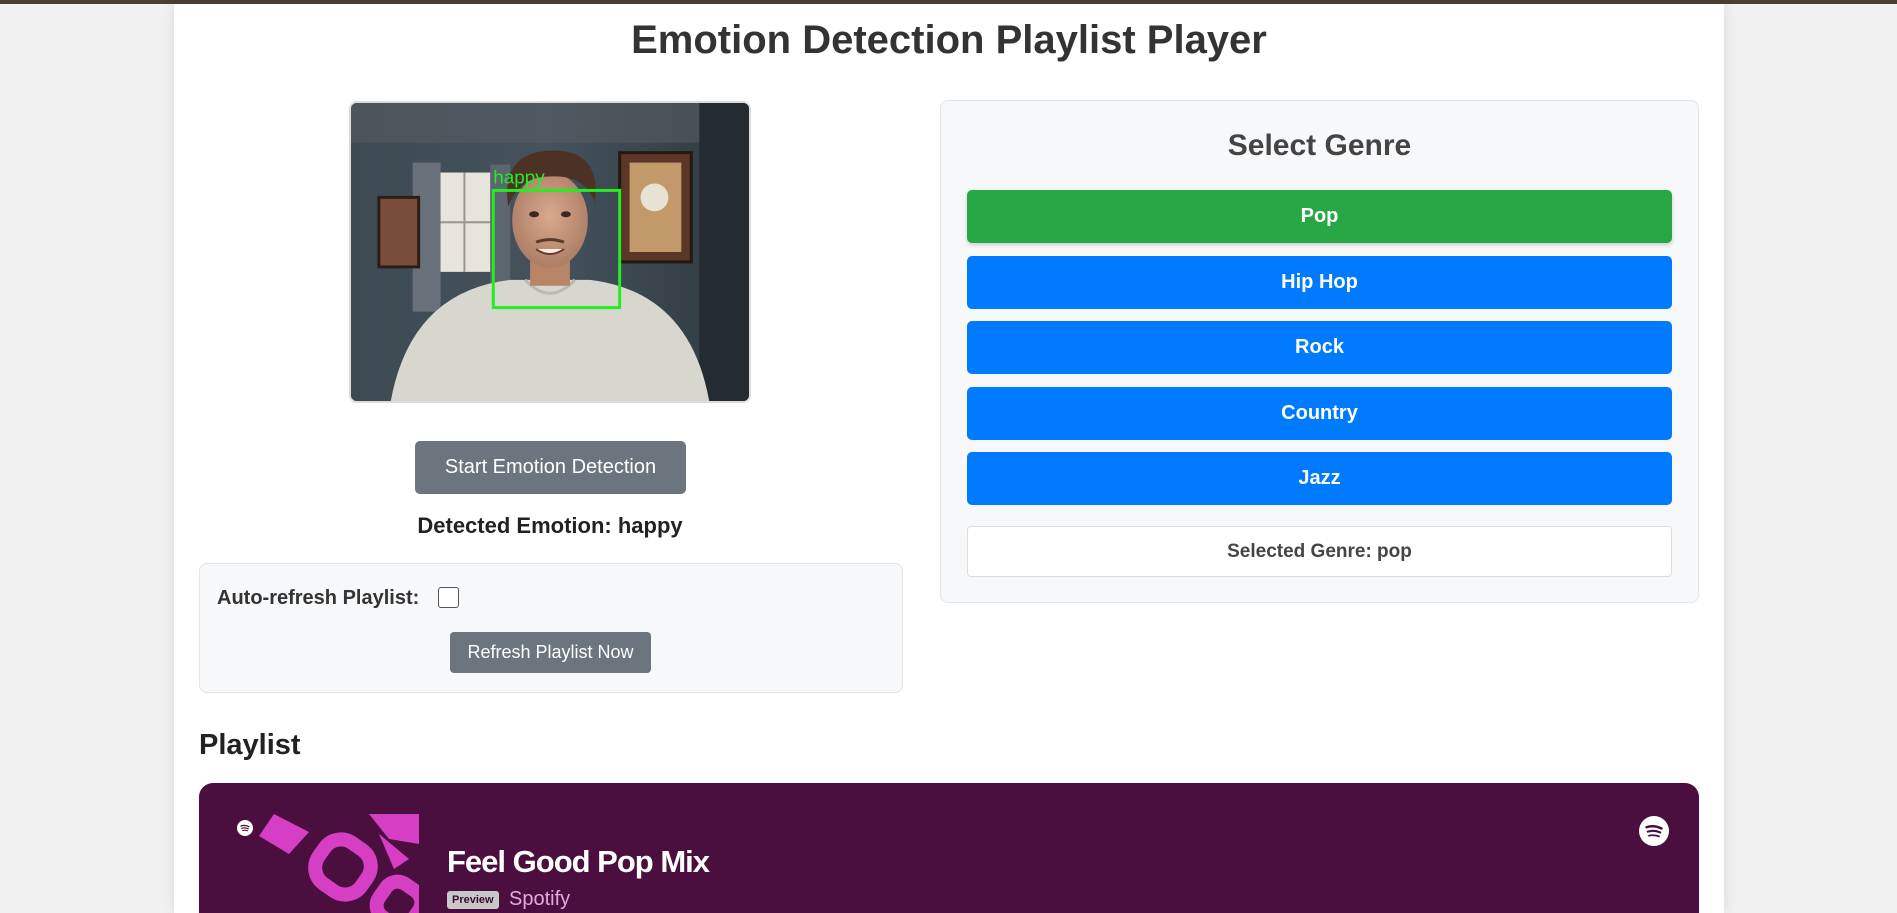 This screenshot has width=1897, height=913. What do you see at coordinates (550, 652) in the screenshot?
I see `refresh-playlist-button: Refresh Playlist Now` at bounding box center [550, 652].